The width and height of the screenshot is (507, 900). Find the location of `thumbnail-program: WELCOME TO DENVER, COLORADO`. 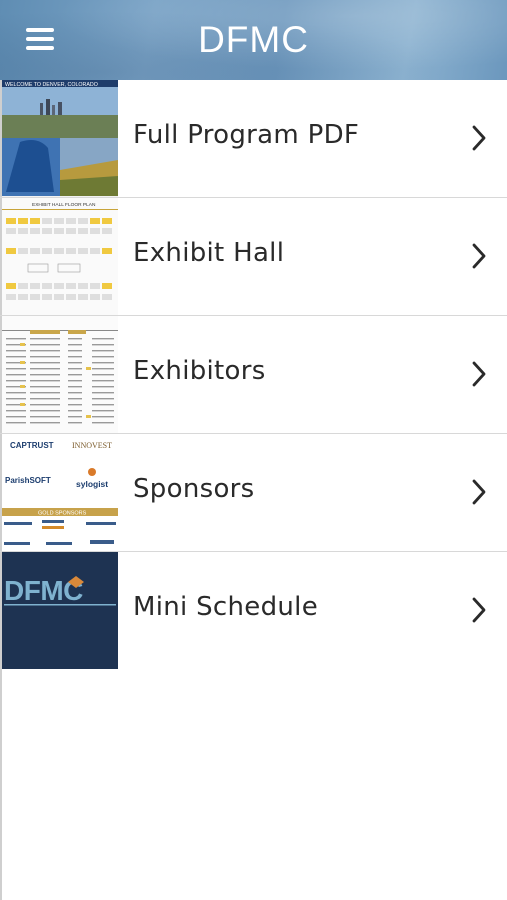

thumbnail-program: WELCOME TO DENVER, COLORADO is located at coordinates (60, 138).